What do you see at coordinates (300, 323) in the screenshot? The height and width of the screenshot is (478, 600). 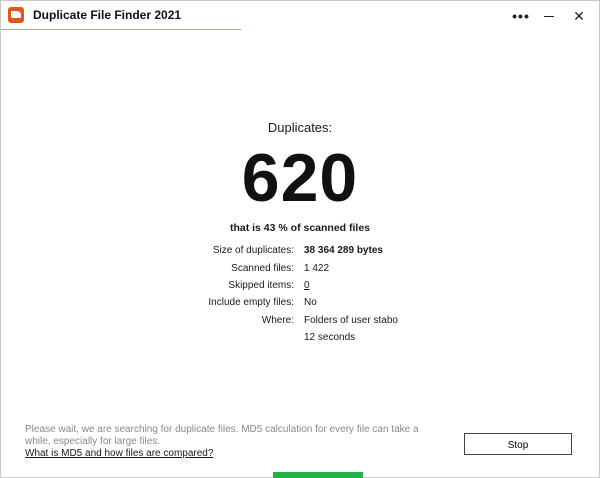 I see `detail-row-where: Where: Folders of user stabo` at bounding box center [300, 323].